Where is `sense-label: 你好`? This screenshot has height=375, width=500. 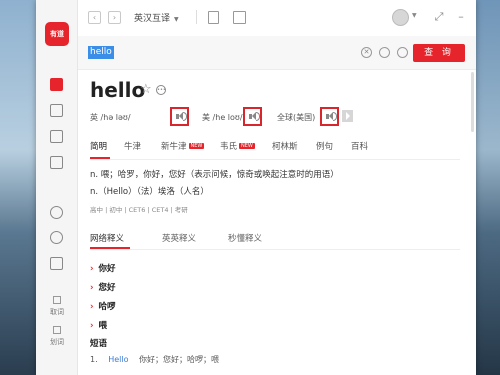
sense-label: 你好 is located at coordinates (107, 269).